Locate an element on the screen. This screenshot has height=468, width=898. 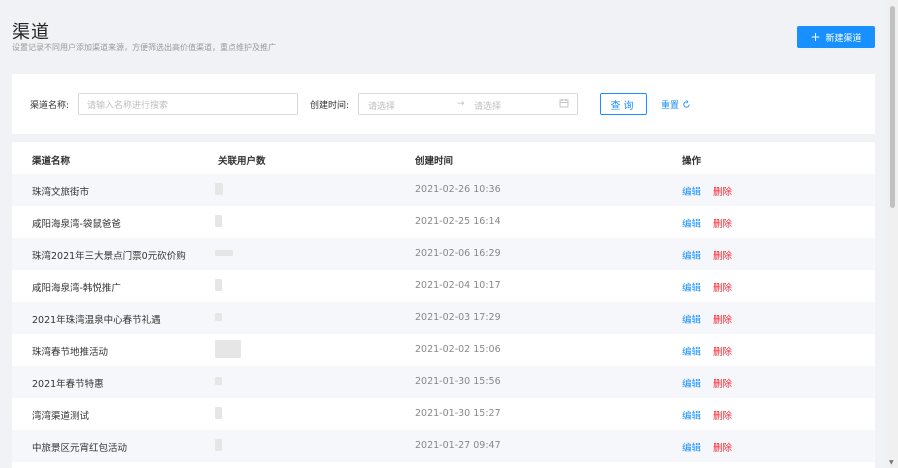
created-time-range-picker: 请选择 → 请选择 is located at coordinates (468, 104).